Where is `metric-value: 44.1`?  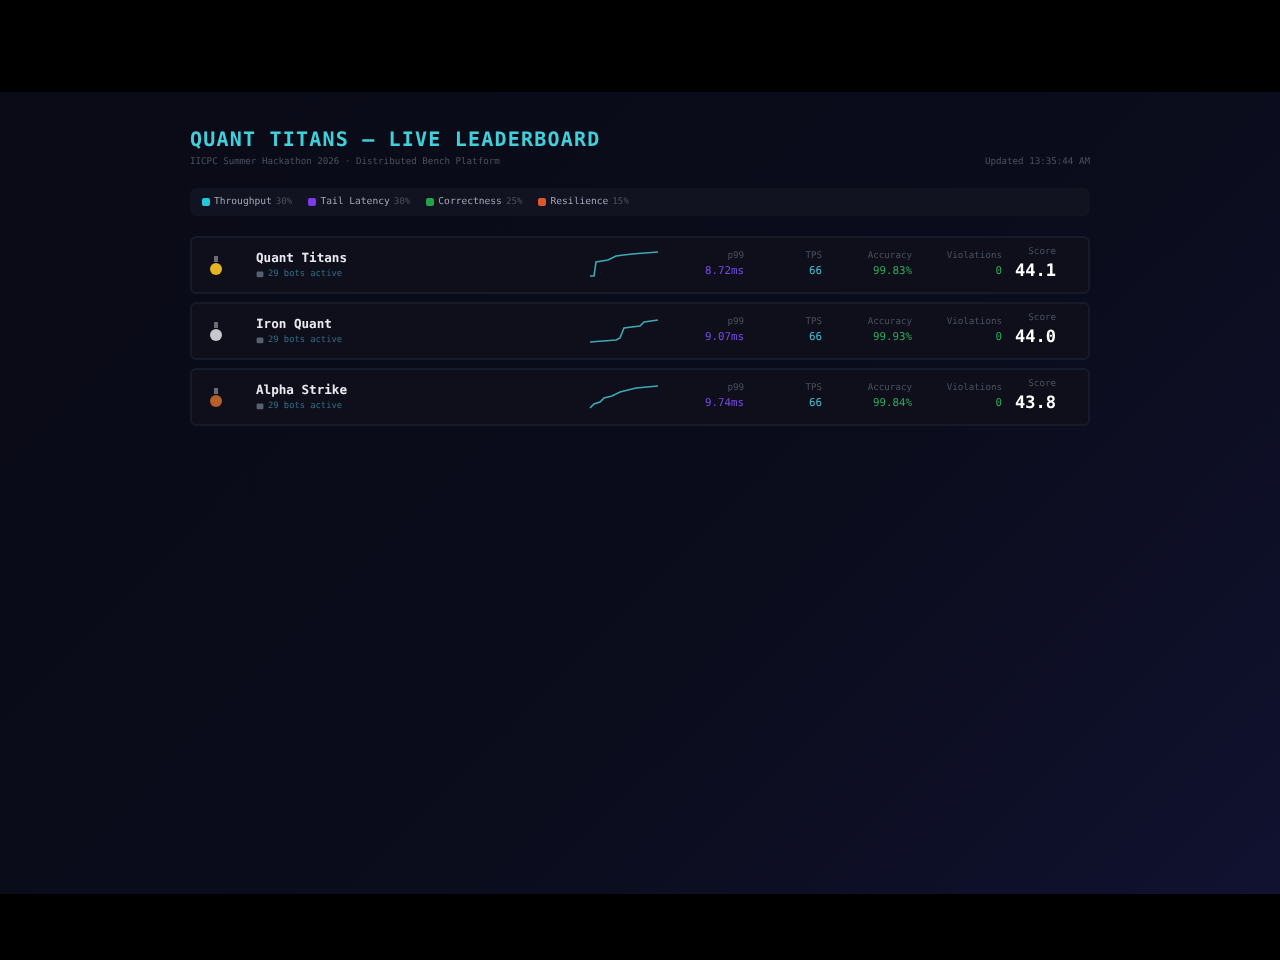
metric-value: 44.1 is located at coordinates (1035, 272).